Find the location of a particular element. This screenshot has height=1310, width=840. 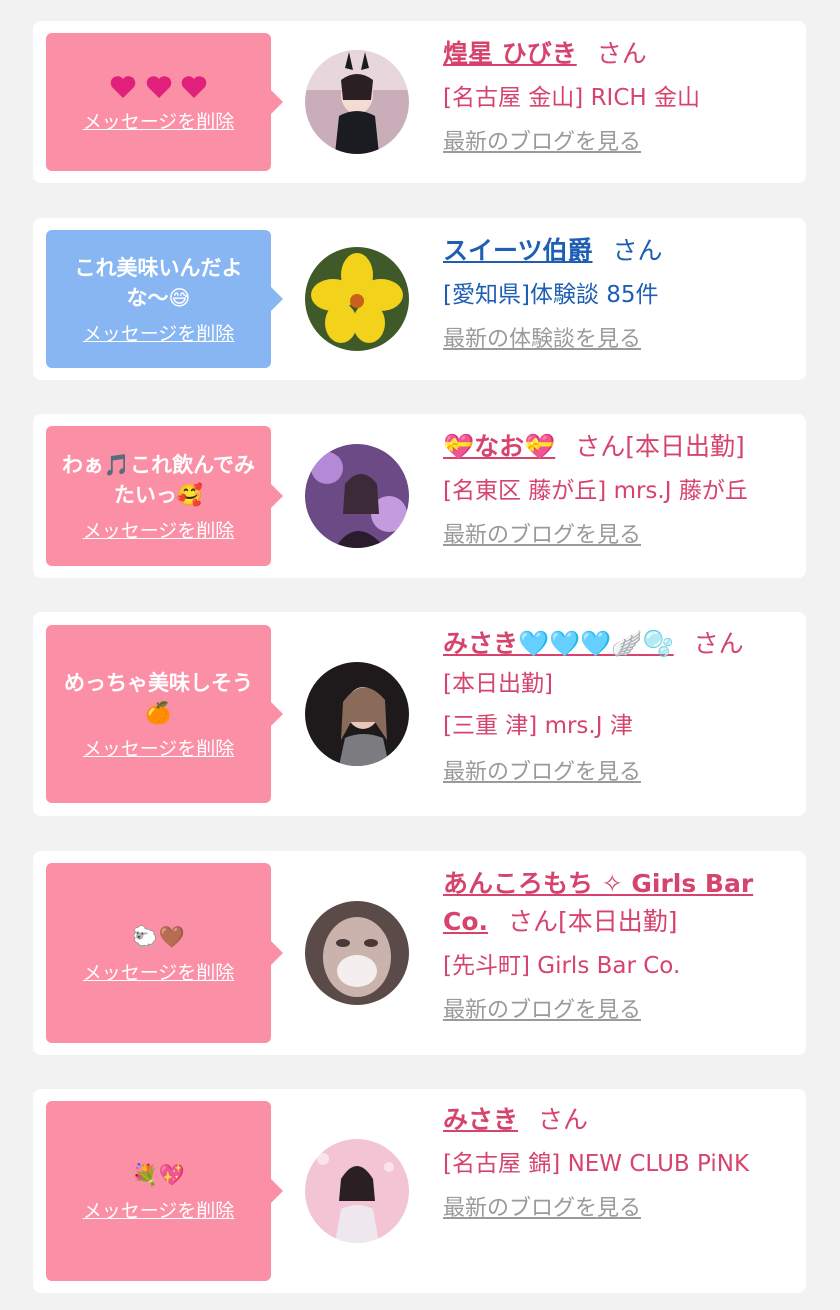

blurred-face-photo-icon is located at coordinates (357, 953).